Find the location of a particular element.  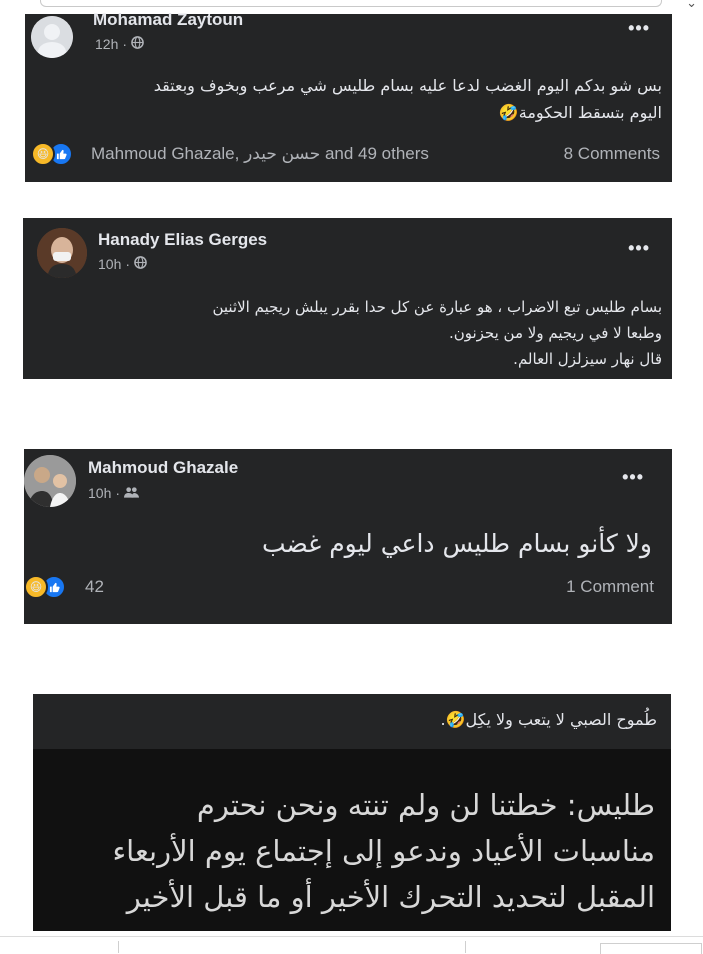

post-text-line: وطبعا لا في ريجيم ولا من يحزنون. is located at coordinates (555, 333).